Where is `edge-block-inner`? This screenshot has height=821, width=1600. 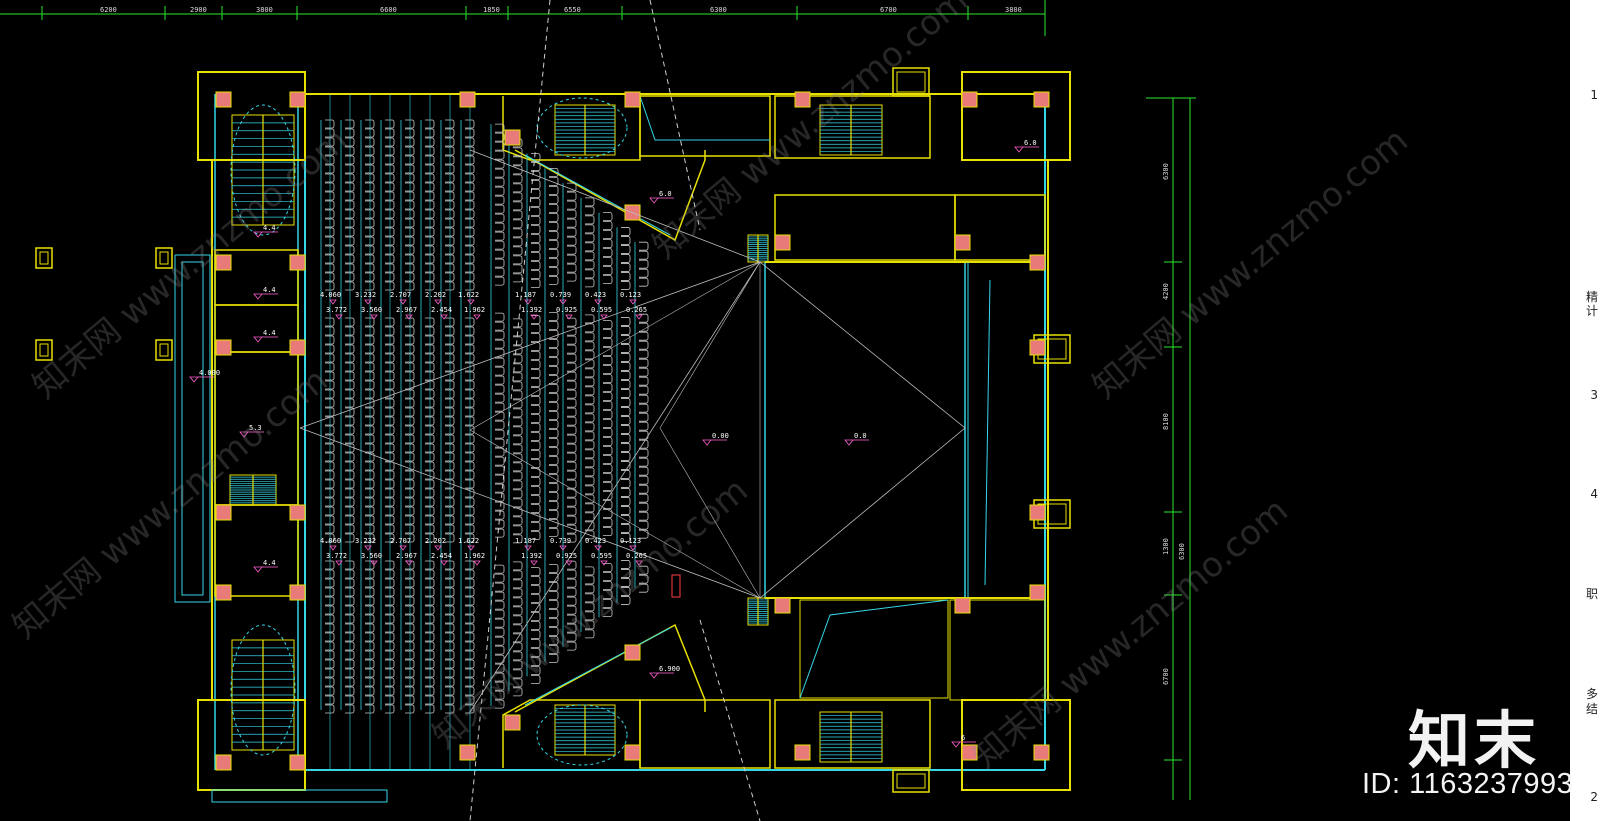
edge-block-inner is located at coordinates (911, 82).